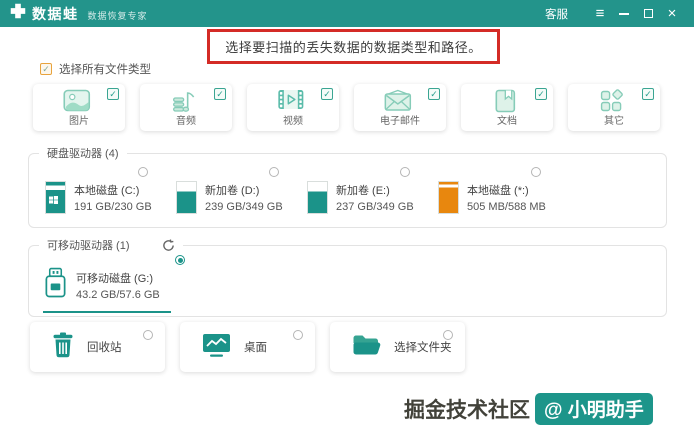 The width and height of the screenshot is (694, 439). I want to click on menu-icon: ≡, so click(600, 13).